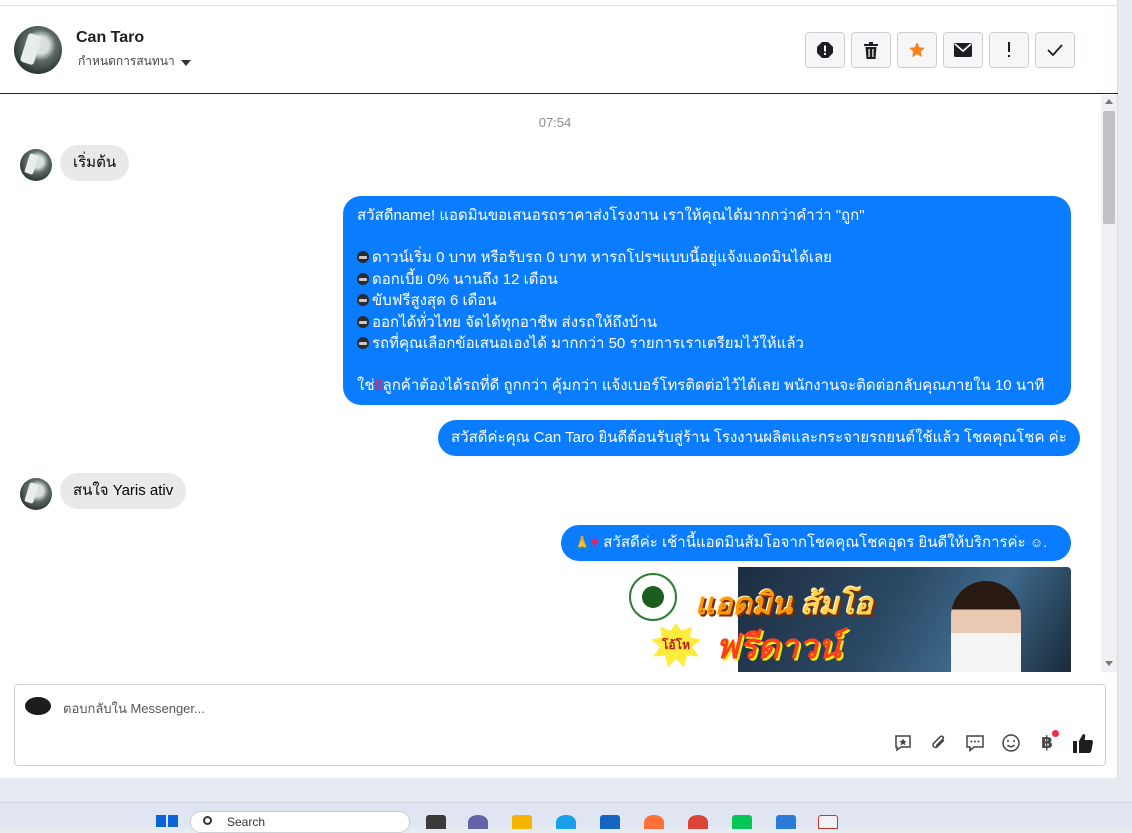  I want to click on attach-file-button, so click(939, 743).